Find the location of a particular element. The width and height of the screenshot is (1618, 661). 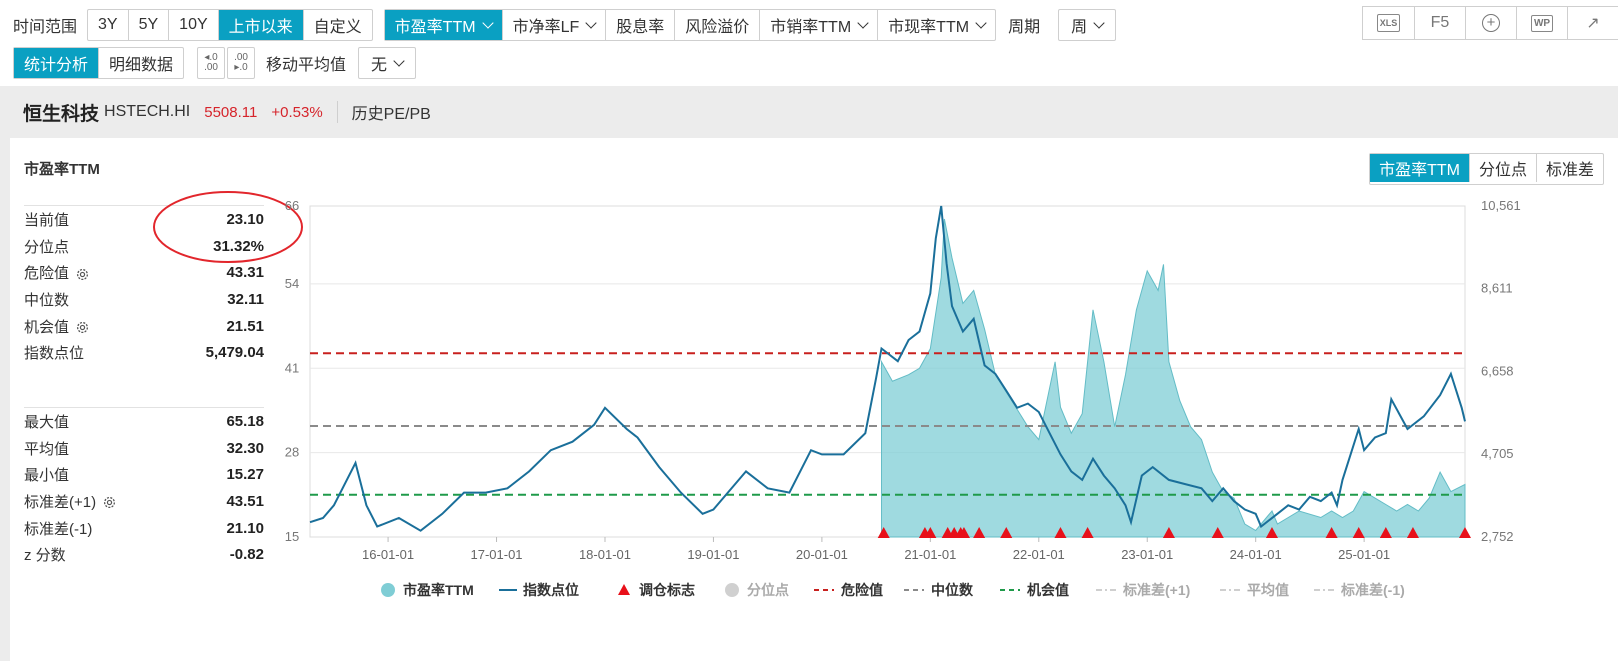

security-change: +0.53% is located at coordinates (297, 112).